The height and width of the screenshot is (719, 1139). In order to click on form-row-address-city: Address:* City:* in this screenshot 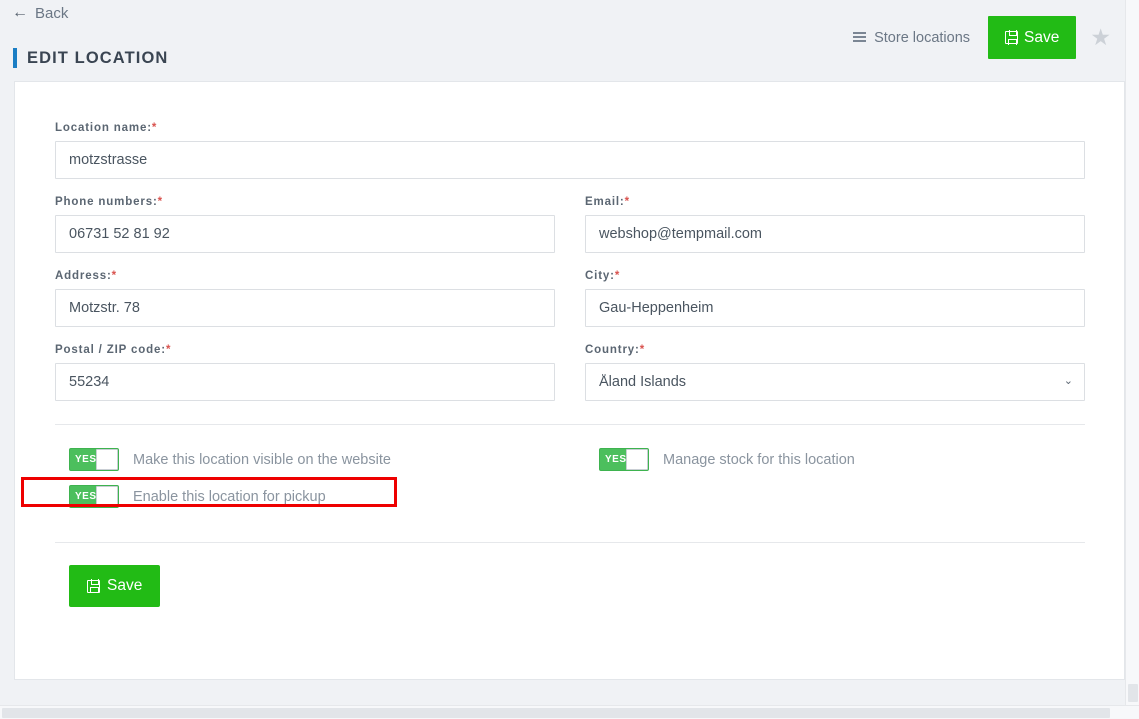, I will do `click(570, 298)`.